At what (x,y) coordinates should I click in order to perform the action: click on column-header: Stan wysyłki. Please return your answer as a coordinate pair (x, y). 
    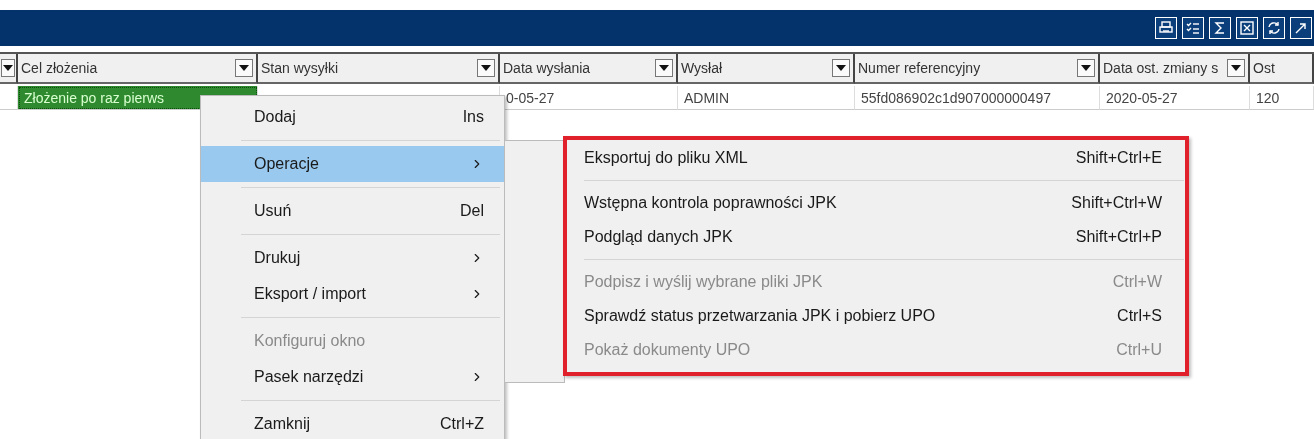
    Looking at the image, I should click on (300, 68).